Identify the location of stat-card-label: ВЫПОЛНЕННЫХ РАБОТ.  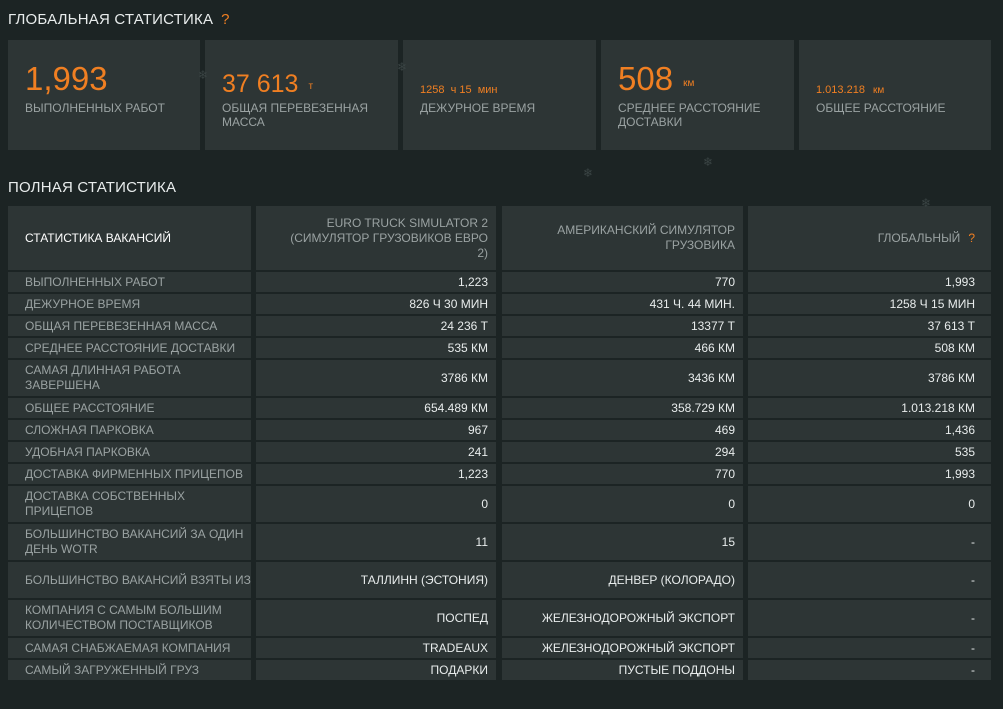
(95, 108).